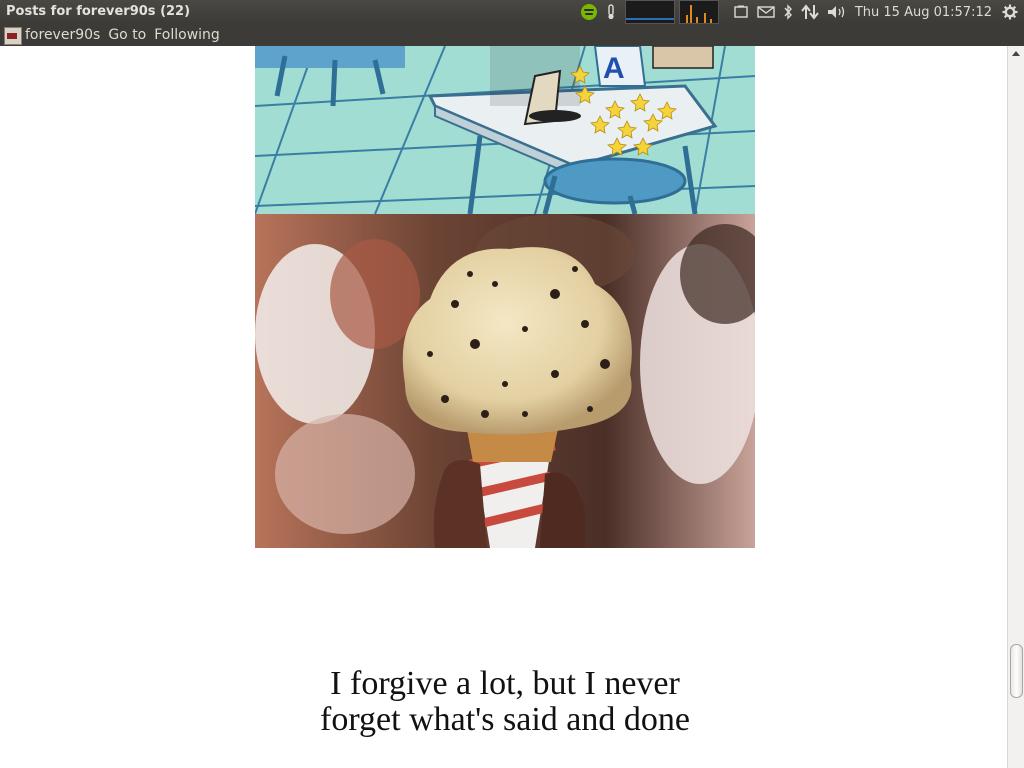 This screenshot has height=768, width=1024. What do you see at coordinates (614, 68) in the screenshot?
I see `svg-text: A` at bounding box center [614, 68].